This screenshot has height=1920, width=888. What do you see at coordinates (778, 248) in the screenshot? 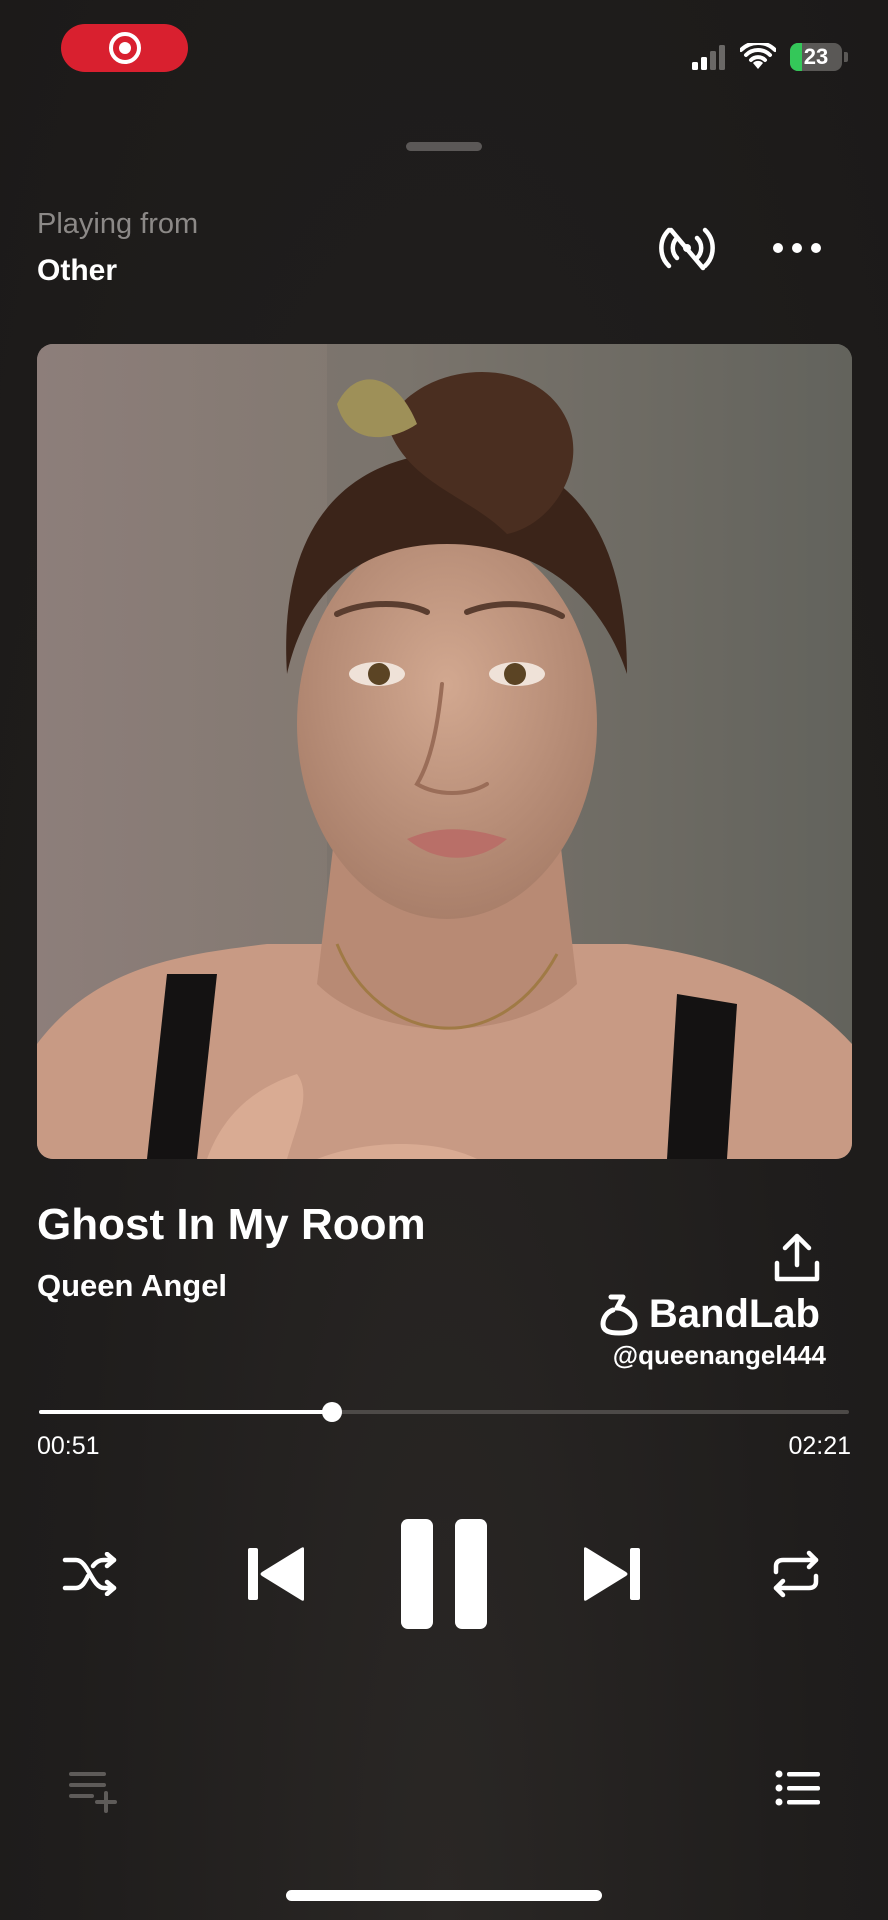
I see `more-horizontal-icon` at bounding box center [778, 248].